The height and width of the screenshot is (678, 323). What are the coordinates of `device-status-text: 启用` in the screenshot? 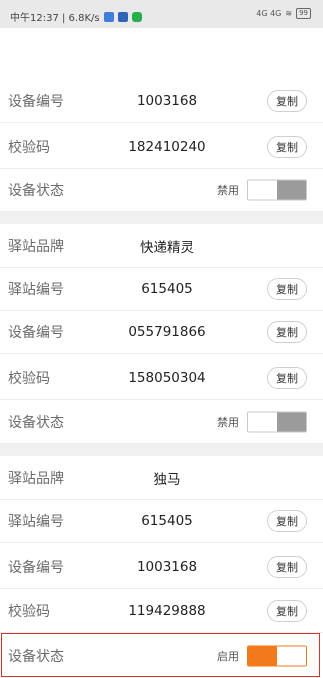 It's located at (228, 656).